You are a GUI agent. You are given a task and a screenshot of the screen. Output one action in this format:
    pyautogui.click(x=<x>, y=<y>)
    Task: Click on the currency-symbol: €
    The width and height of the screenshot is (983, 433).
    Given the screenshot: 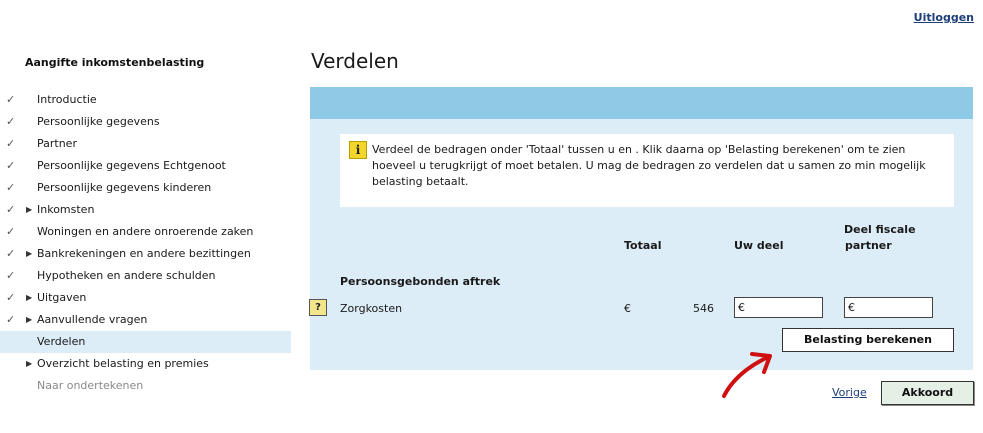 What is the action you would take?
    pyautogui.click(x=627, y=308)
    